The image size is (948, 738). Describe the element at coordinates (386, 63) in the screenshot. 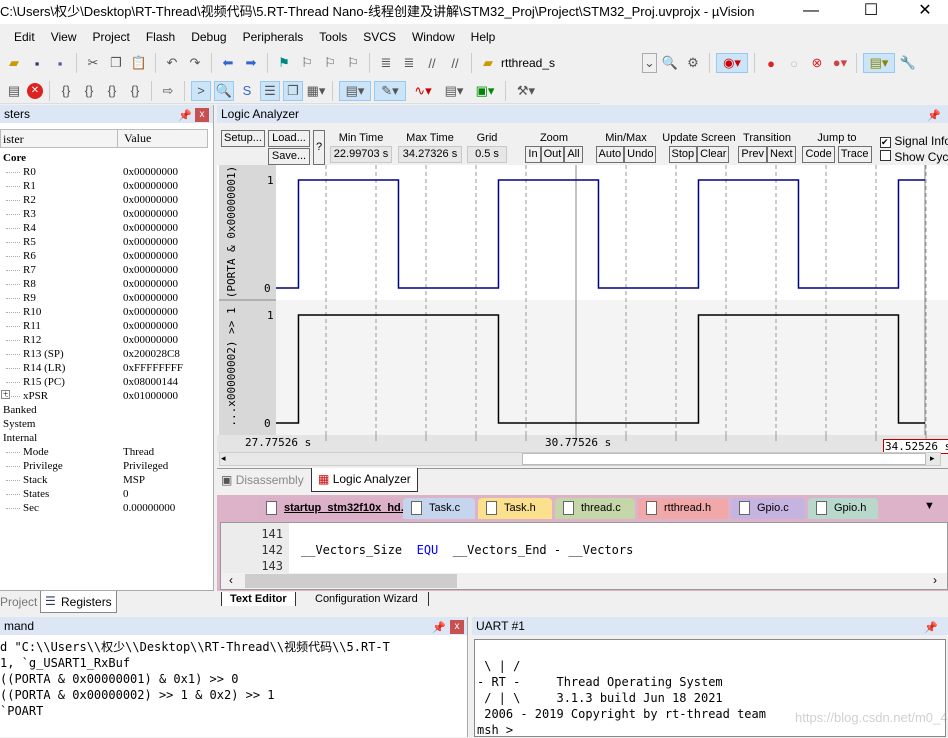

I see `indent-icon: ≣` at that location.